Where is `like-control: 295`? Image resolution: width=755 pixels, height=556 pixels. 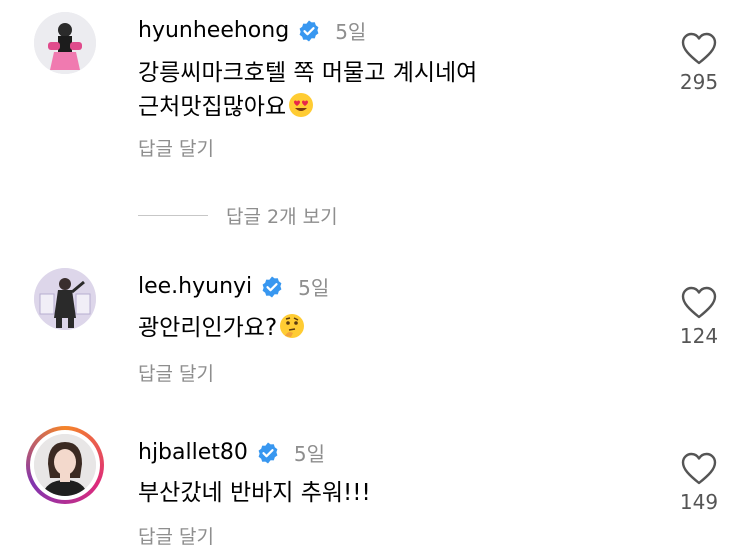
like-control: 295 is located at coordinates (699, 63).